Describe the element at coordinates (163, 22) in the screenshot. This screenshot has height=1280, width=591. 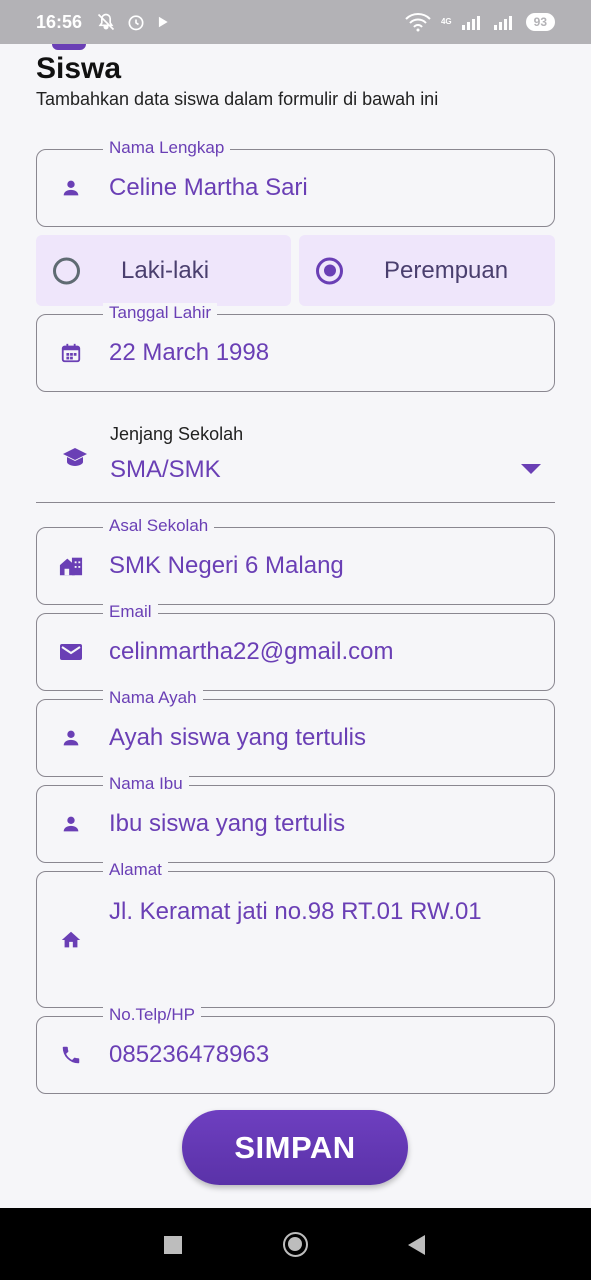
I see `play-store-icon` at that location.